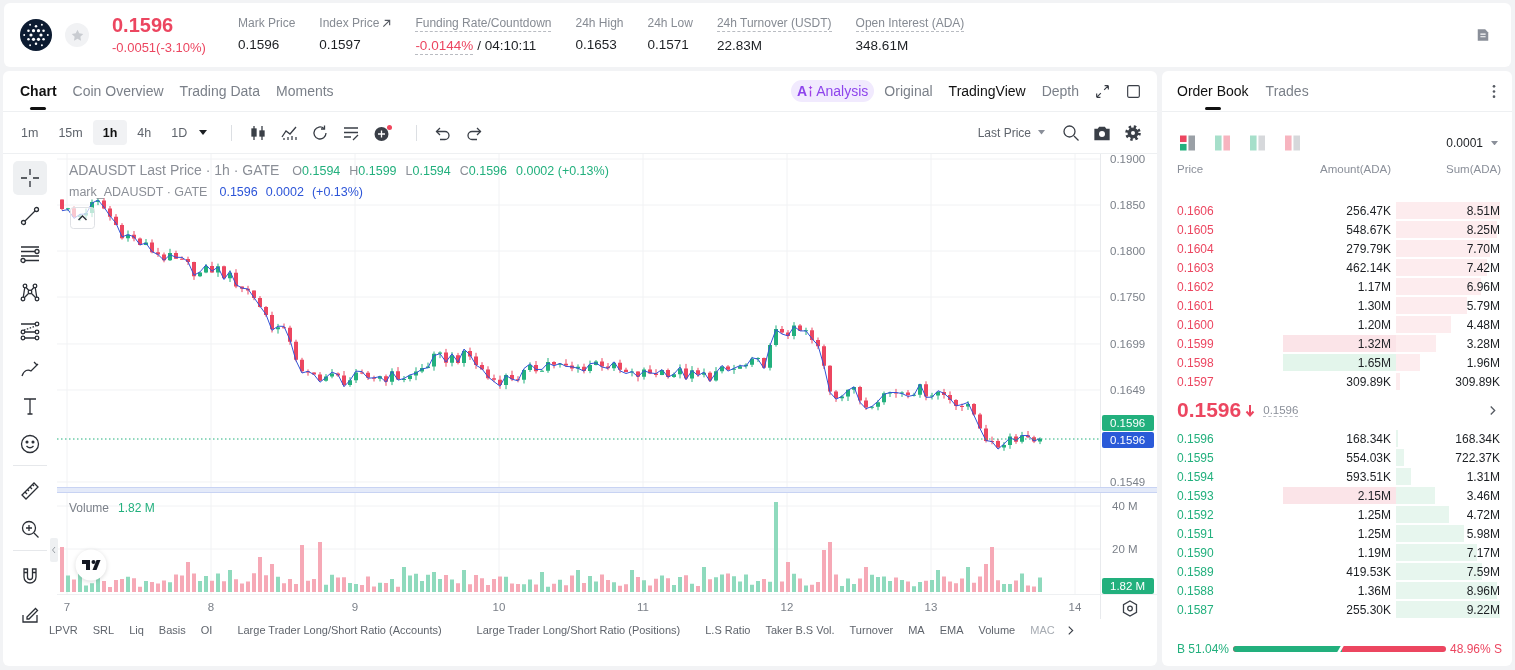 This screenshot has width=1515, height=670. What do you see at coordinates (1128, 205) in the screenshot?
I see `price-axis-label: 0.1850` at bounding box center [1128, 205].